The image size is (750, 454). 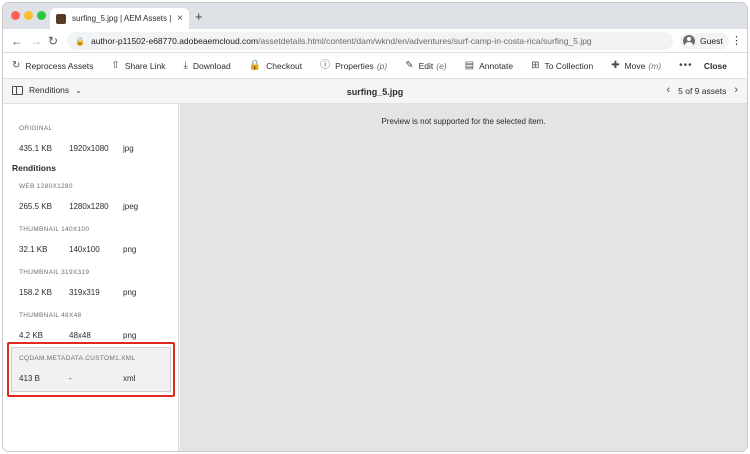 I want to click on rendition-label: WEB 1280X1280, so click(x=46, y=186).